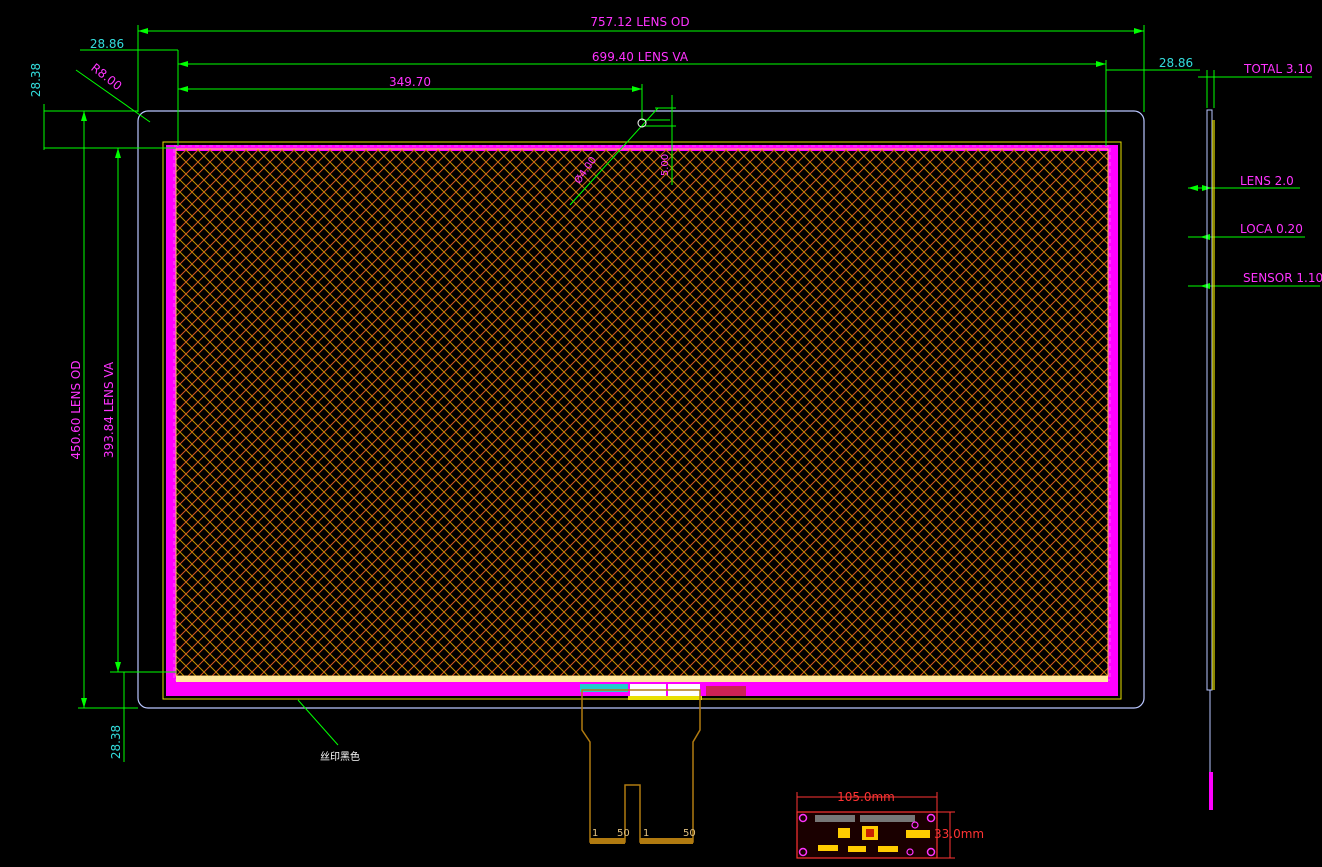 The height and width of the screenshot is (867, 1322). I want to click on stack-lens-label: LENS 2.0, so click(1267, 181).